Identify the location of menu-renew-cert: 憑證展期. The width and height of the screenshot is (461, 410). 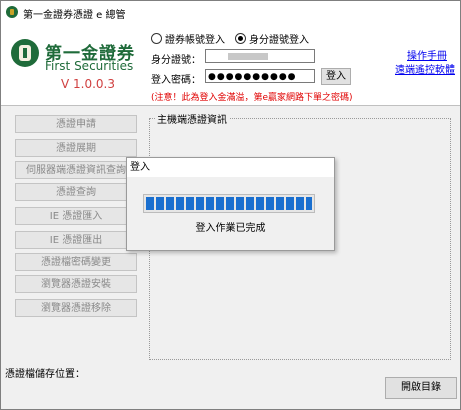
(76, 148).